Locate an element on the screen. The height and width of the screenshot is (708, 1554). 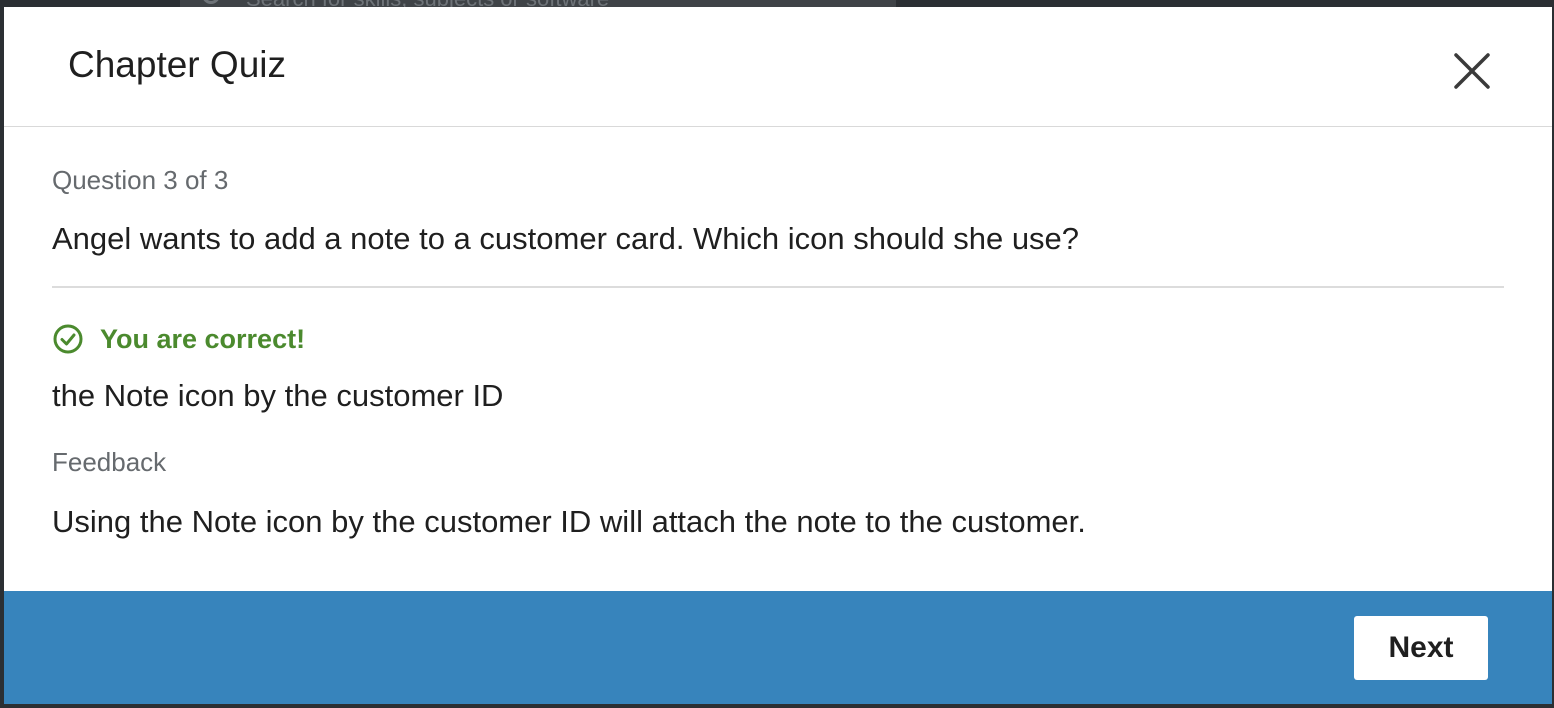
result-status: You are correct! is located at coordinates (178, 339).